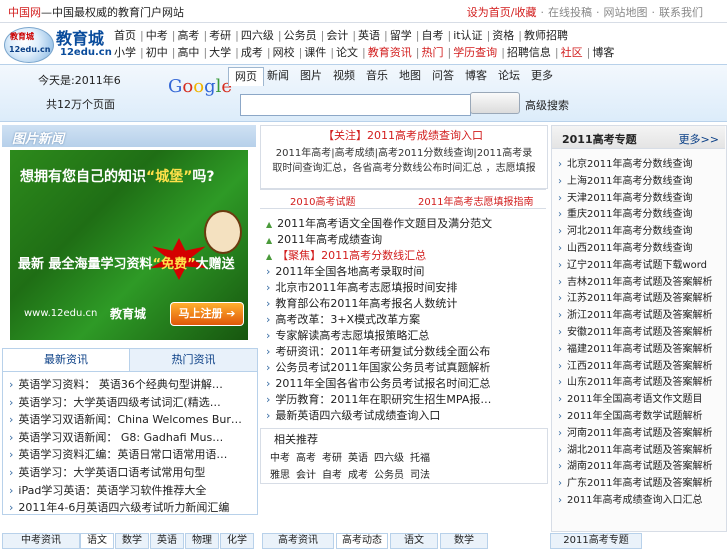 Image resolution: width=727 pixels, height=549 pixels. Describe the element at coordinates (125, 52) in the screenshot. I see `nav-item: 小学` at that location.